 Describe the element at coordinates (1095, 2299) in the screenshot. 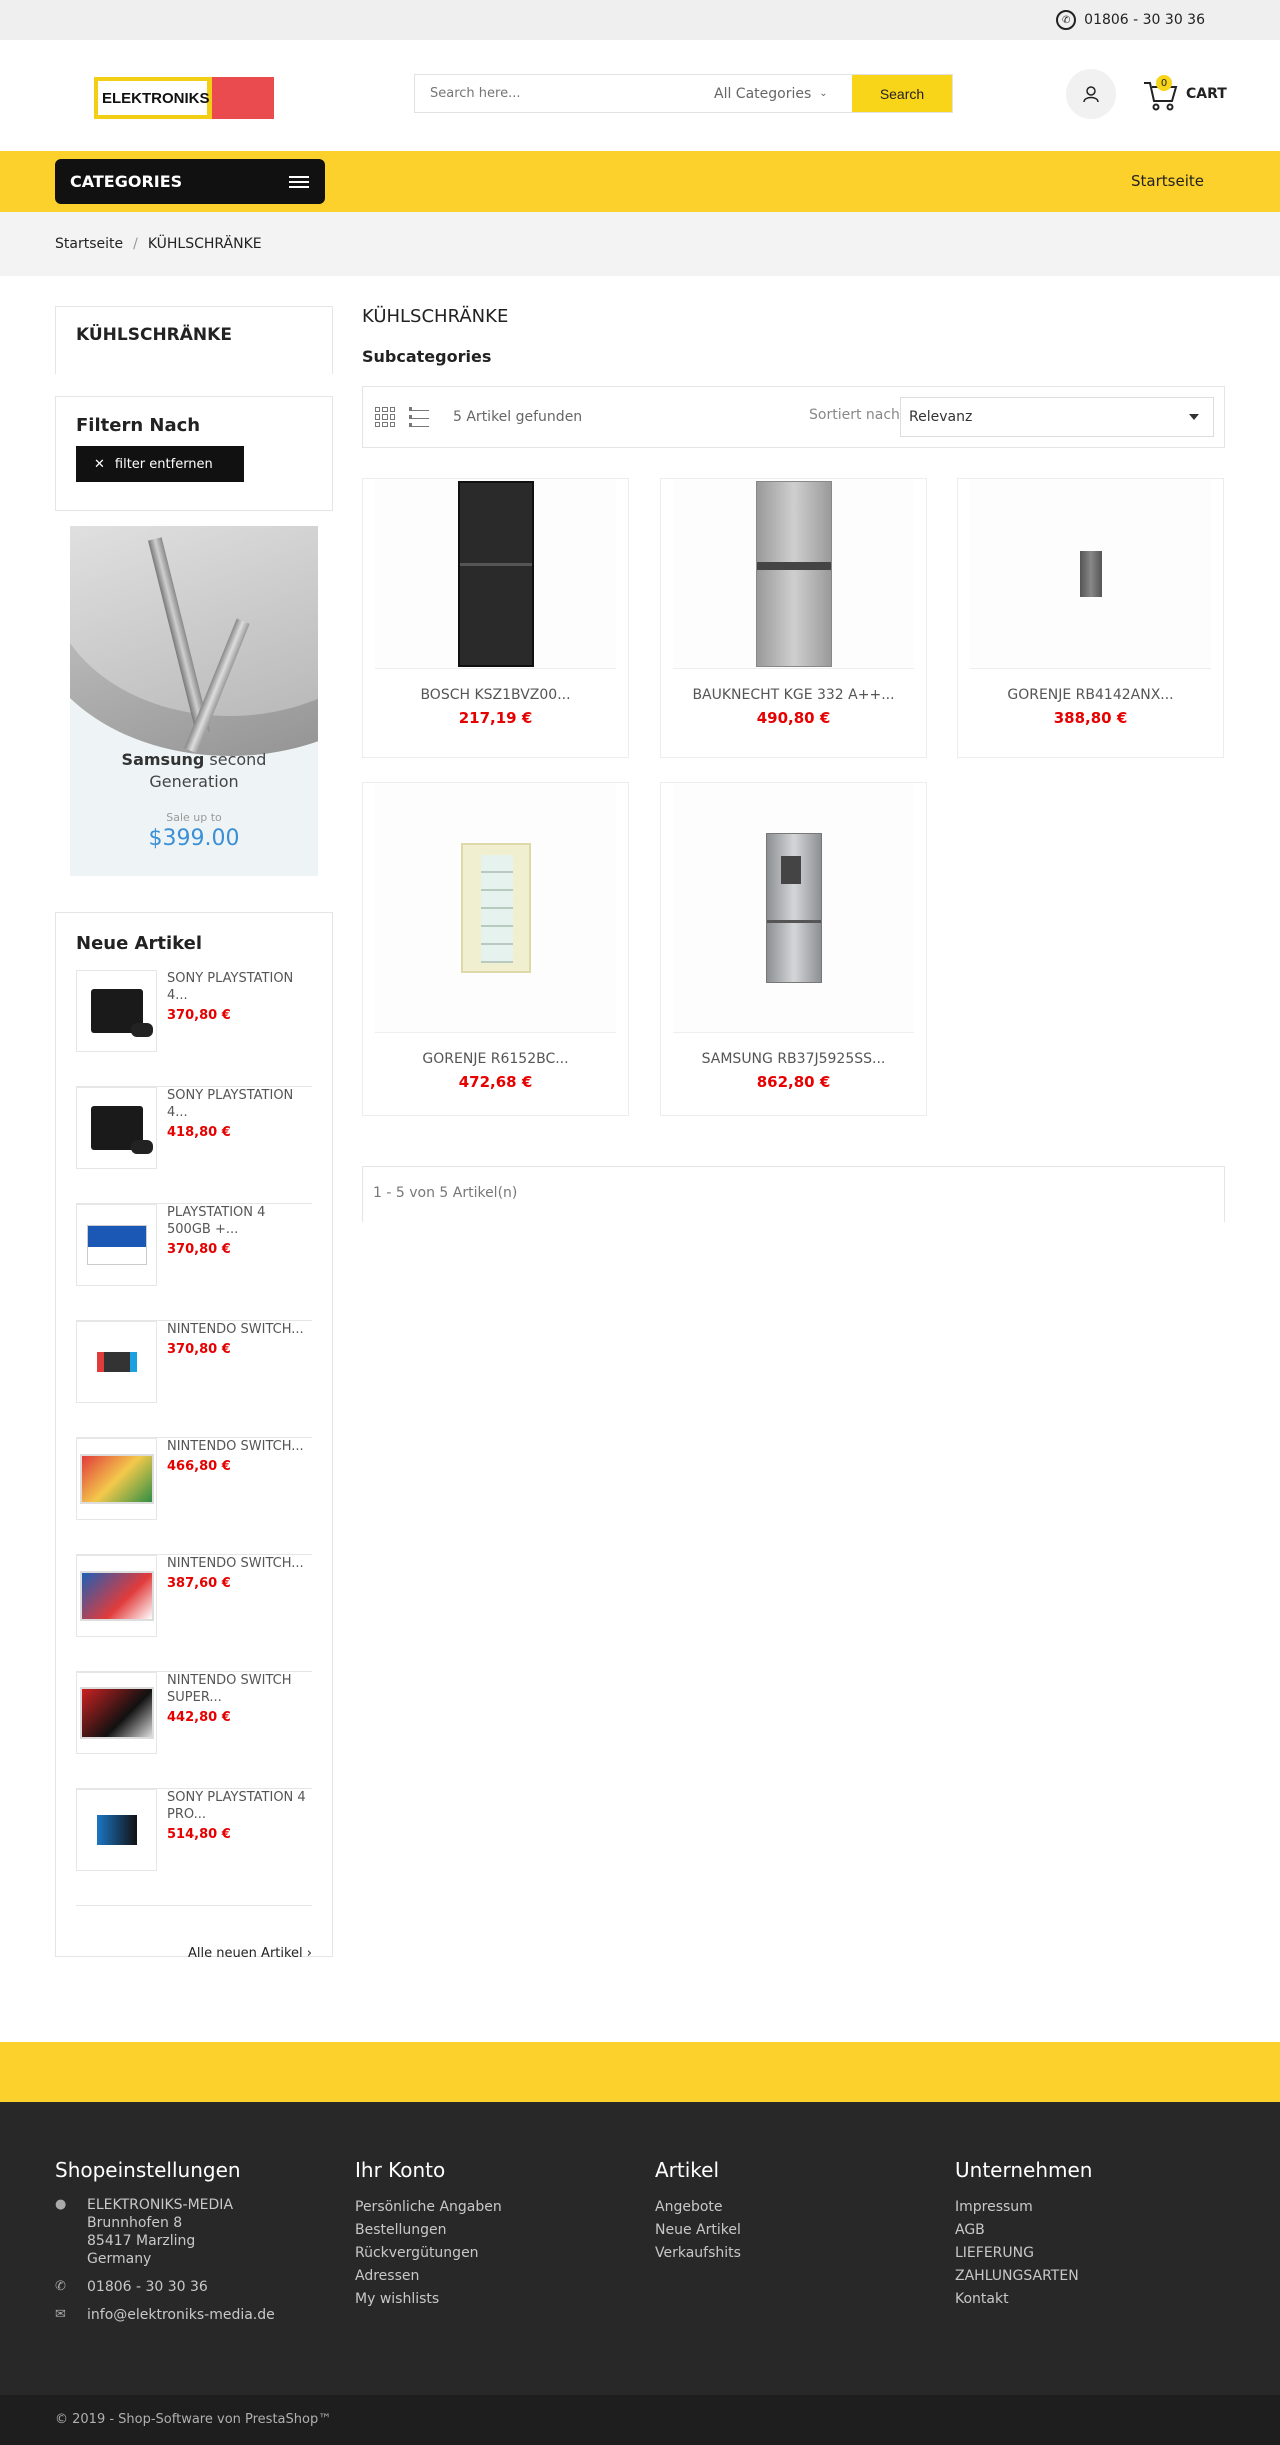

I see `footer-link: Kontakt` at that location.